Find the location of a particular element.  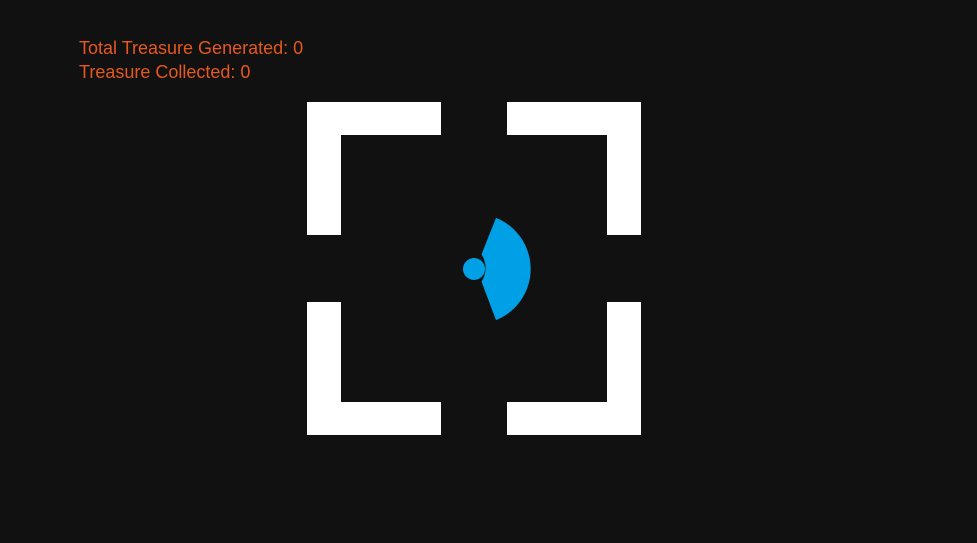

wall-bottom-right is located at coordinates (574, 368).